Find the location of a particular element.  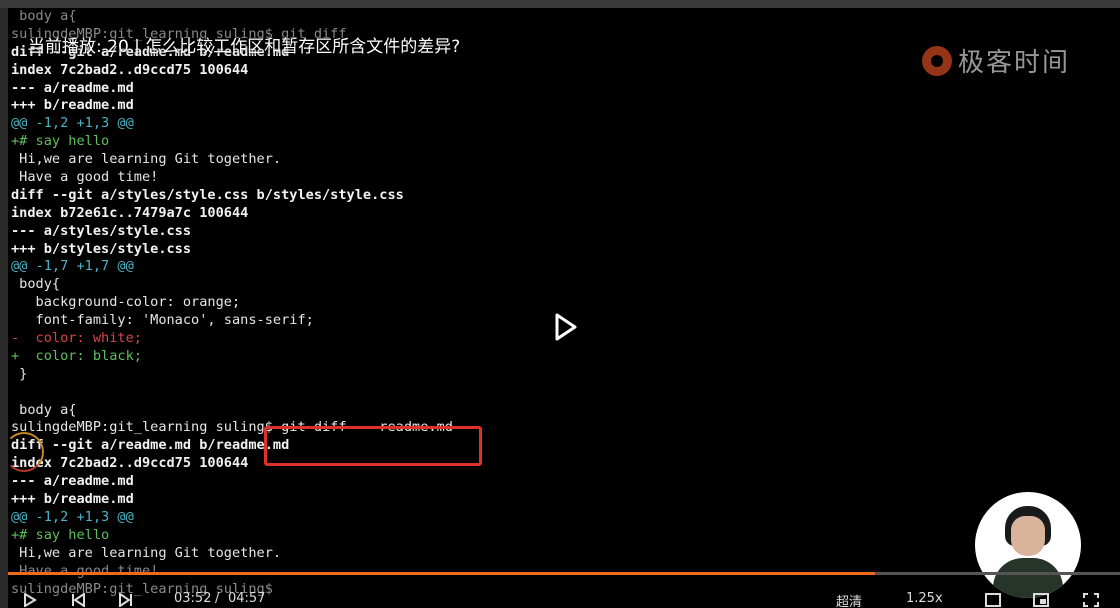

picture-in-picture-icon is located at coordinates (993, 600).